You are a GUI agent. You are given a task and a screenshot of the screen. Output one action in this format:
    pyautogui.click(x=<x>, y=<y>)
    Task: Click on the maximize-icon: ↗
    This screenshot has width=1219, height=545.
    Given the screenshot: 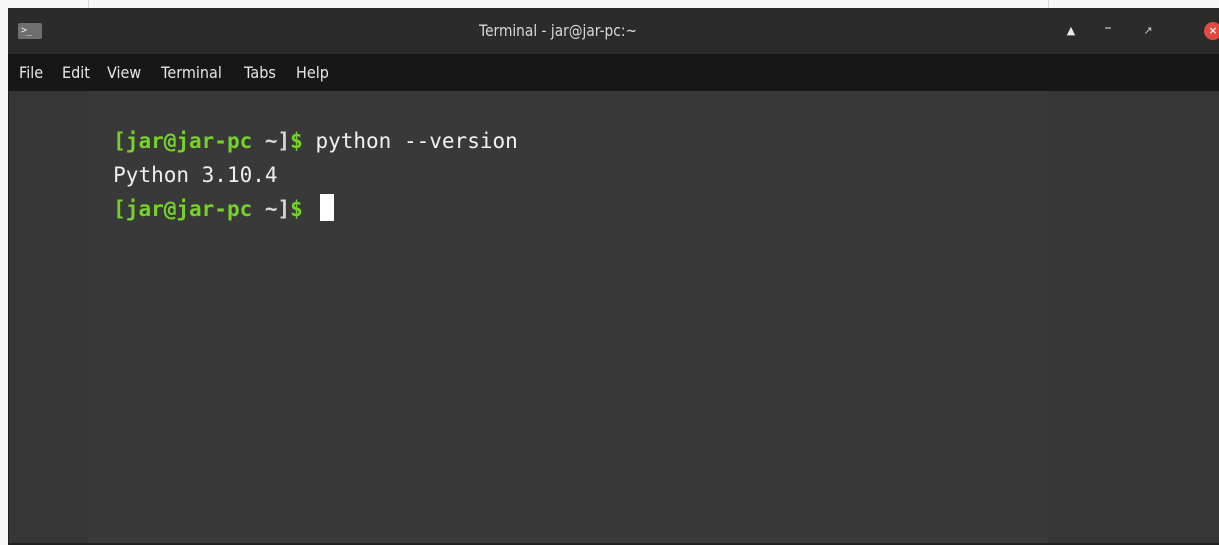 What is the action you would take?
    pyautogui.click(x=1148, y=31)
    